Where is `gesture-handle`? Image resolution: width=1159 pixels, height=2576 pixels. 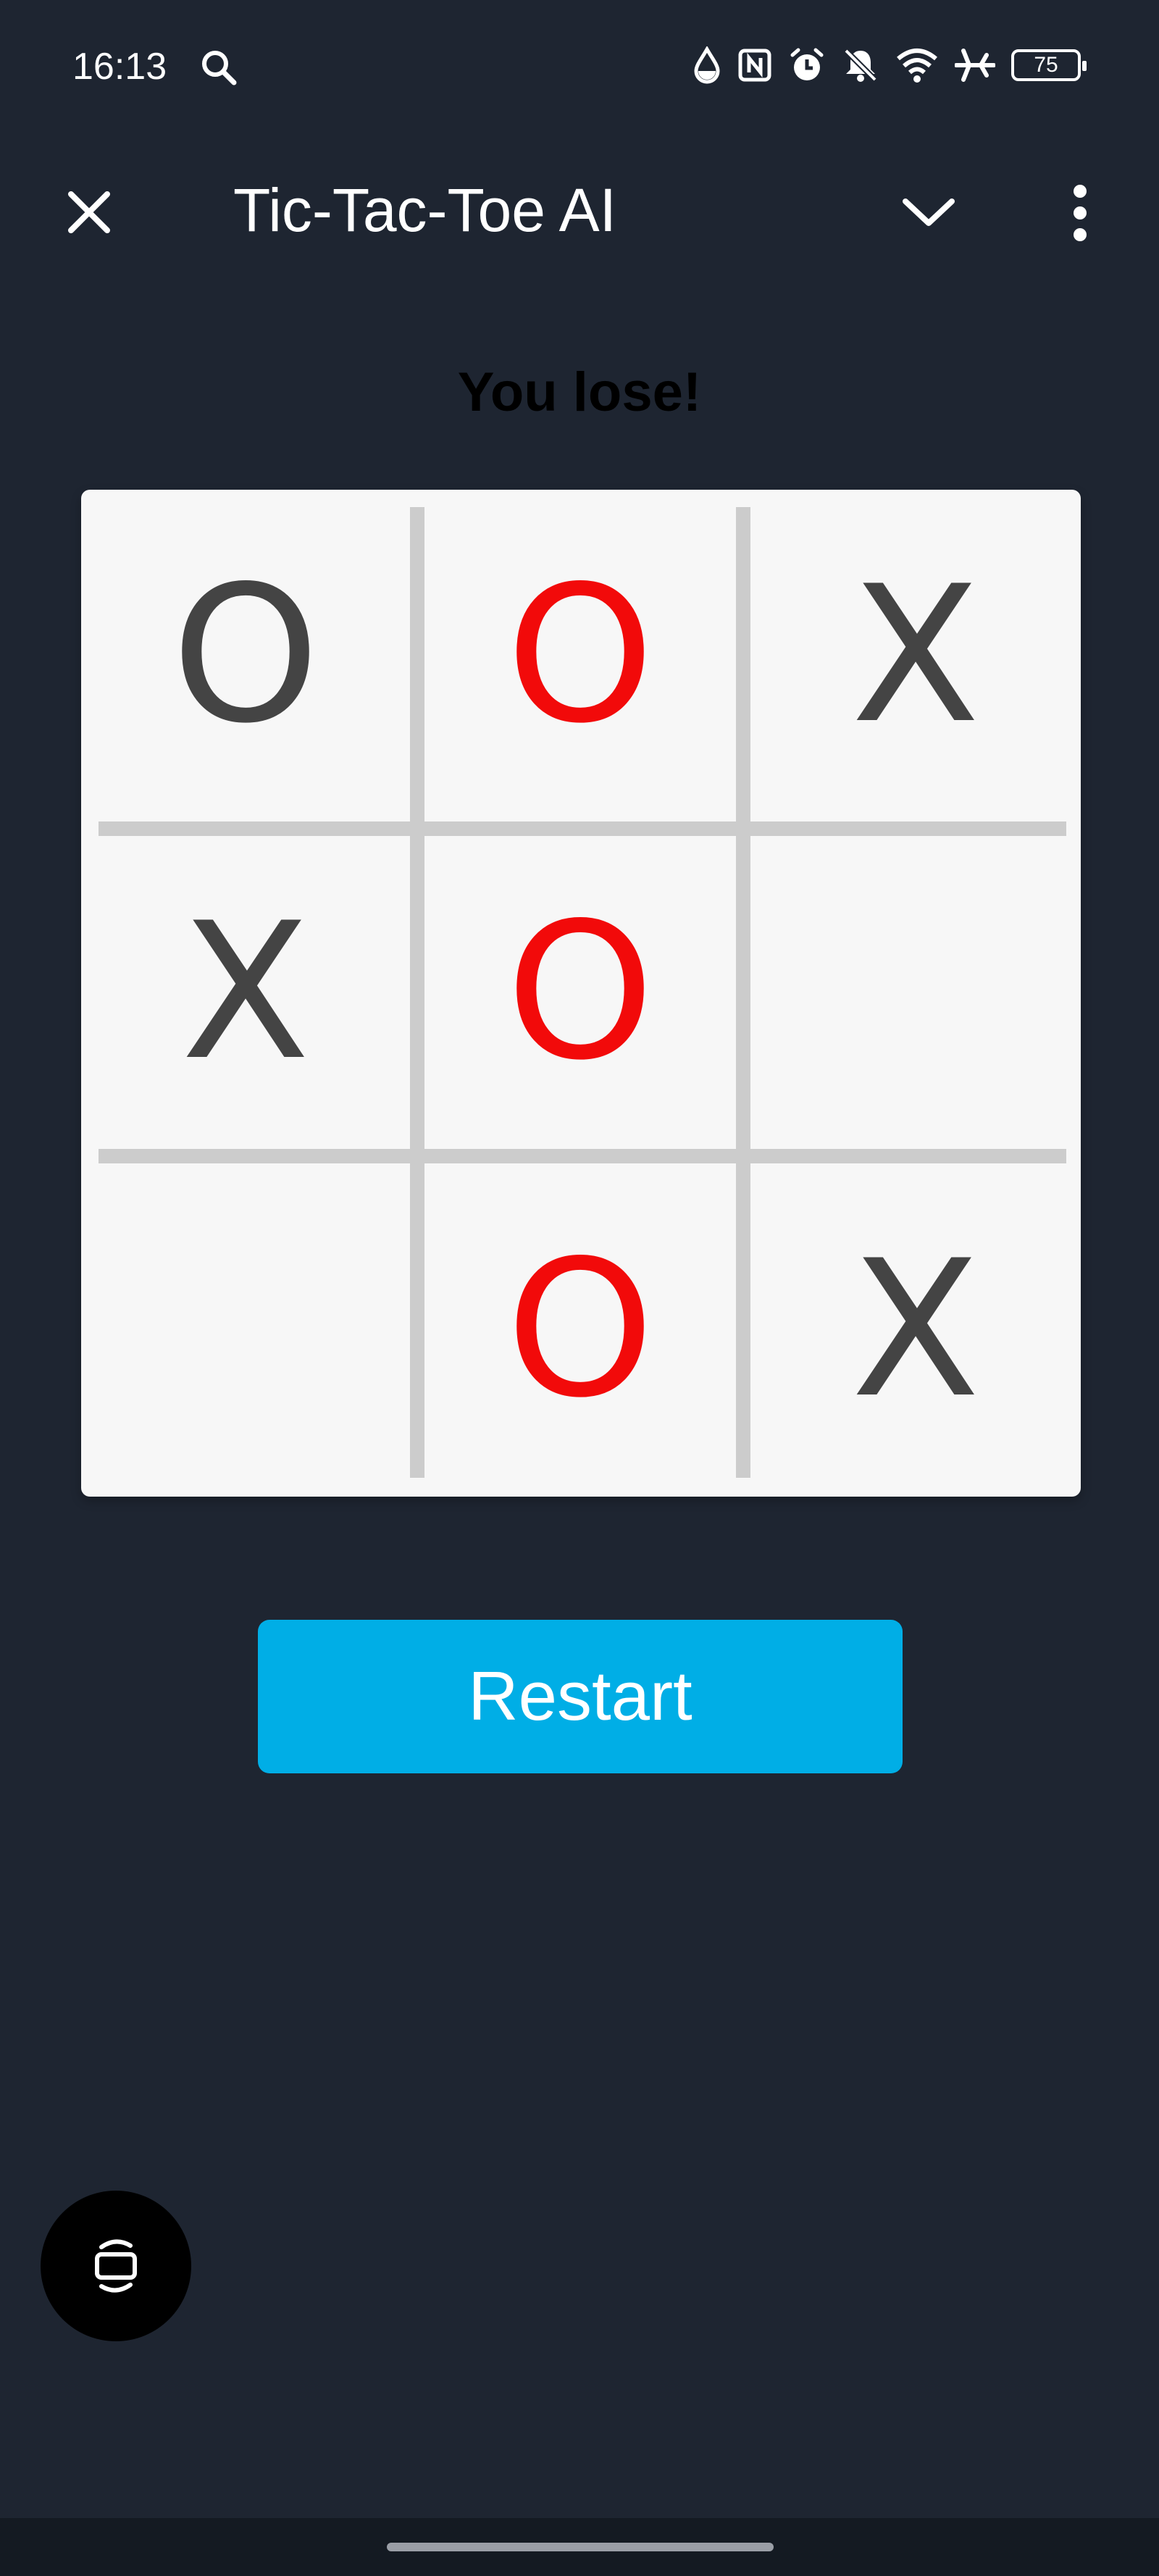 gesture-handle is located at coordinates (580, 2547).